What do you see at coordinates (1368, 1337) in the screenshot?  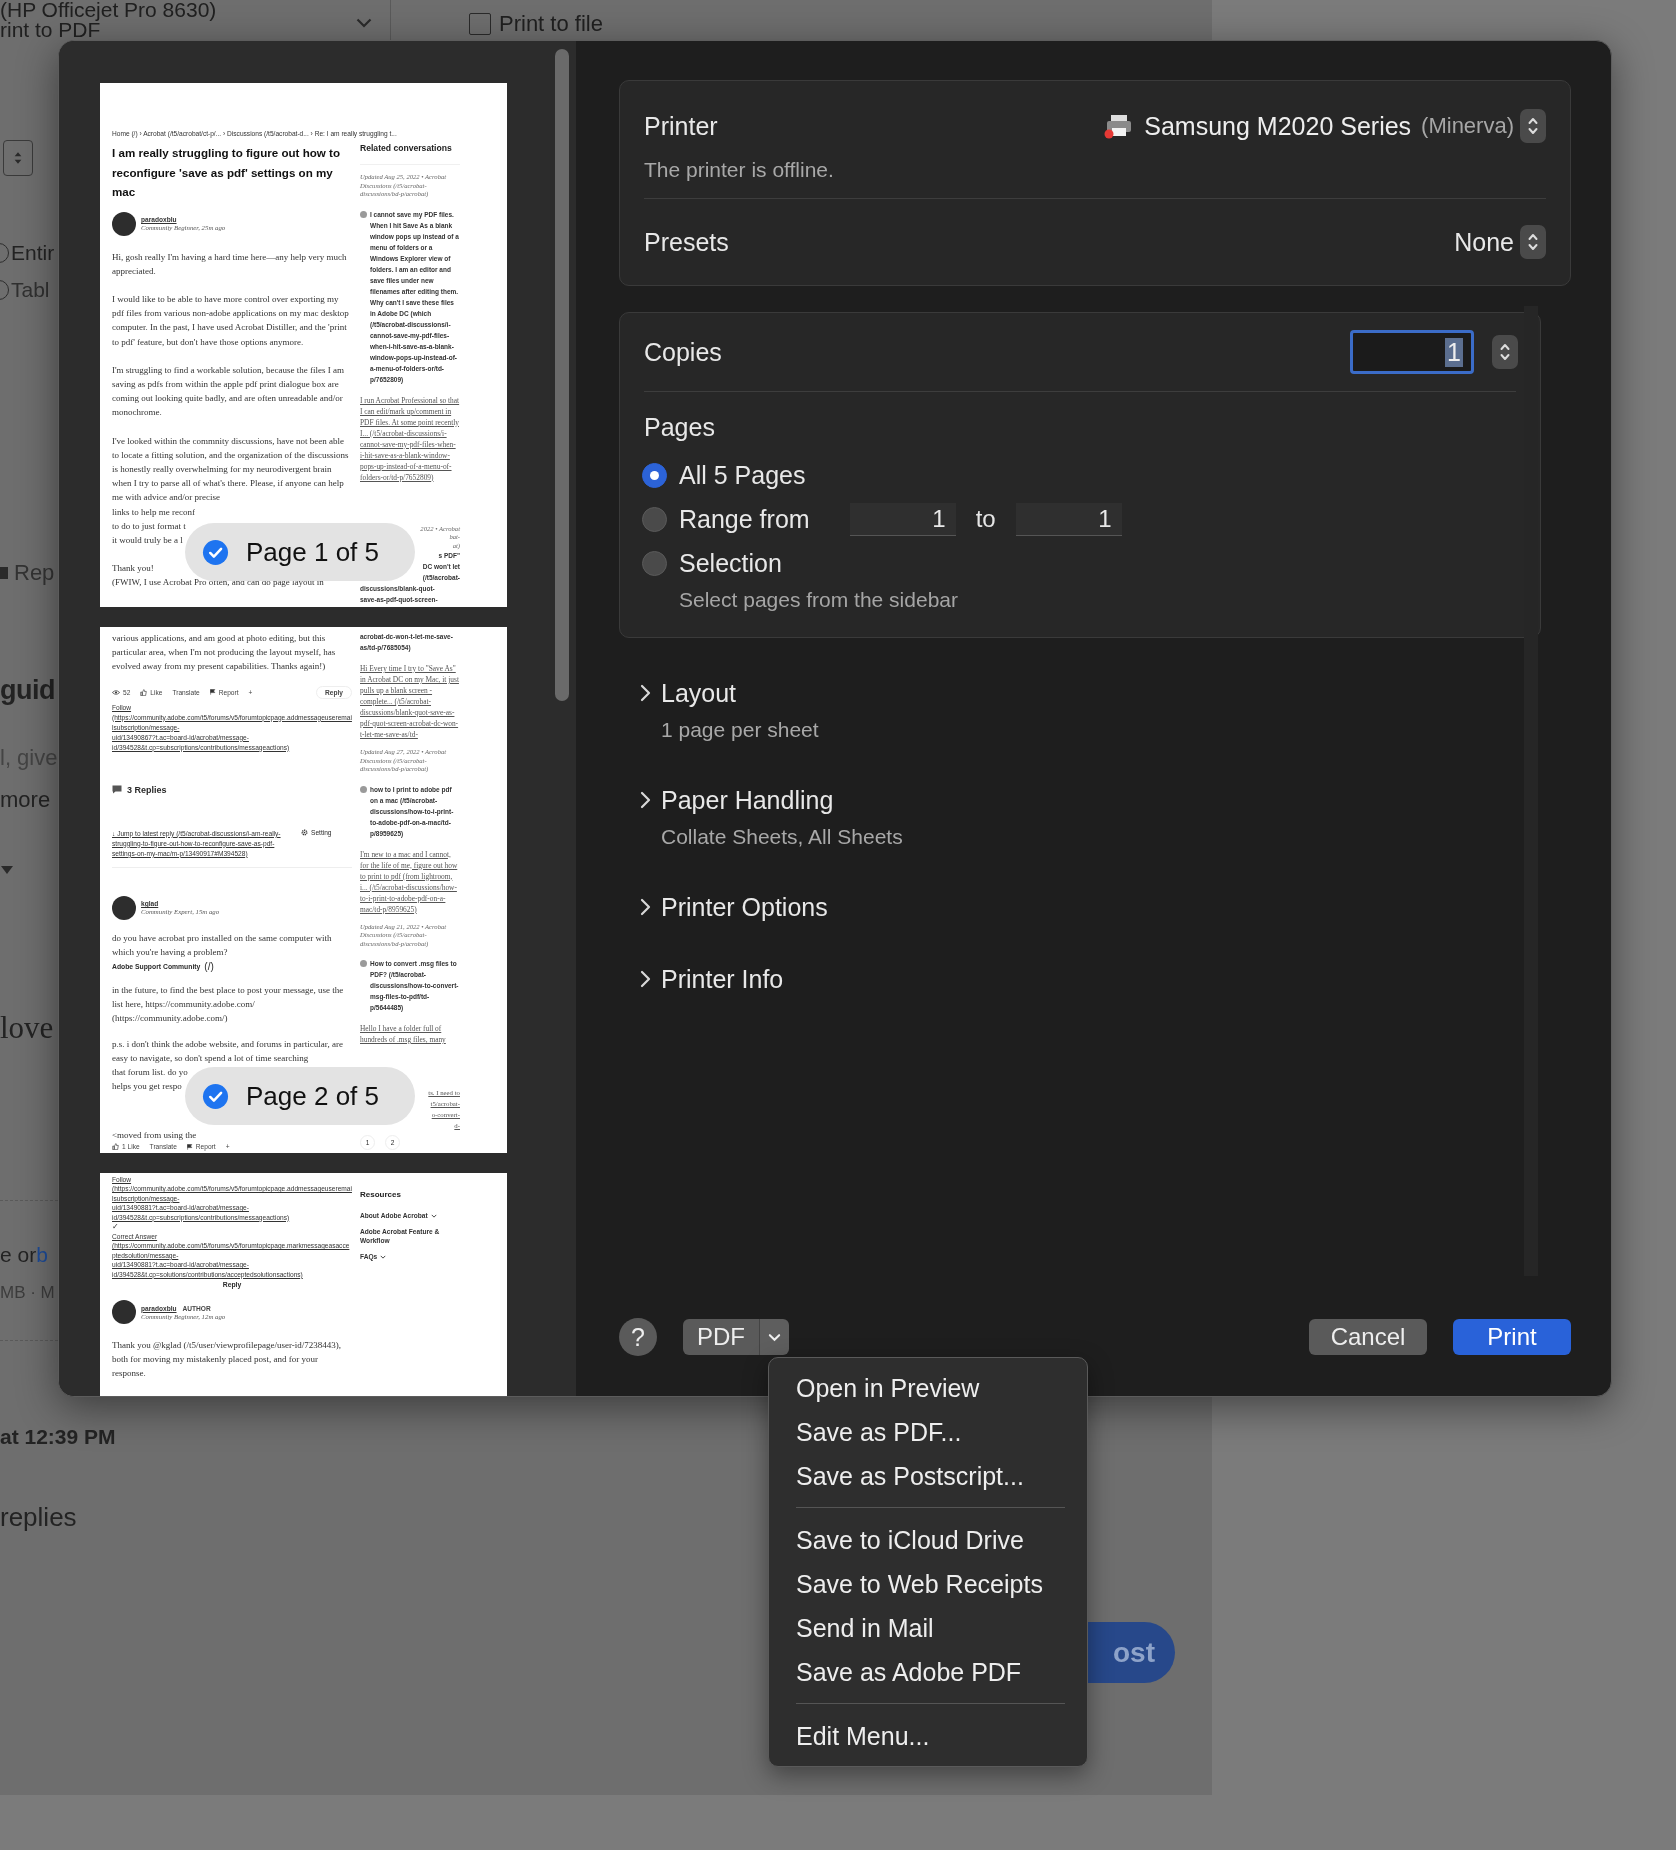 I see `cancel-button: Cancel` at bounding box center [1368, 1337].